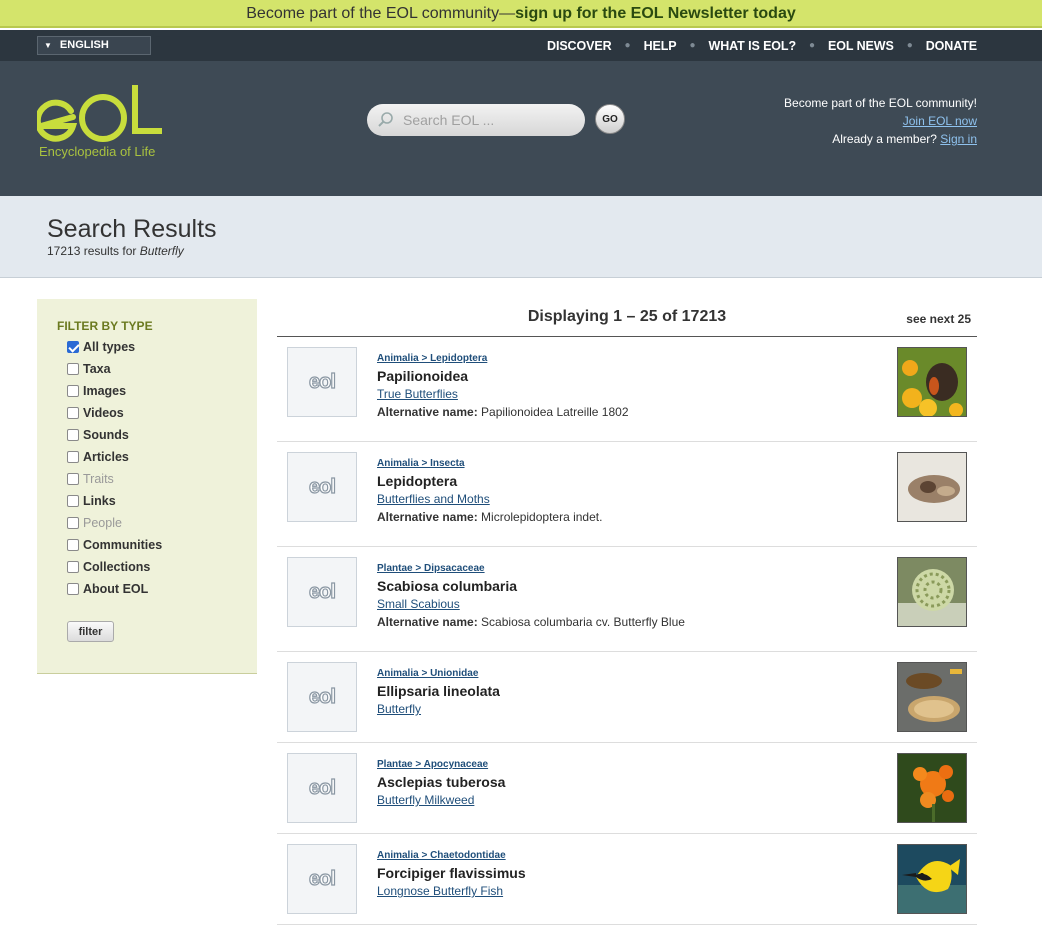 The width and height of the screenshot is (1042, 926). What do you see at coordinates (503, 358) in the screenshot?
I see `taxon-breadcrumb: Animalia > Lepidoptera` at bounding box center [503, 358].